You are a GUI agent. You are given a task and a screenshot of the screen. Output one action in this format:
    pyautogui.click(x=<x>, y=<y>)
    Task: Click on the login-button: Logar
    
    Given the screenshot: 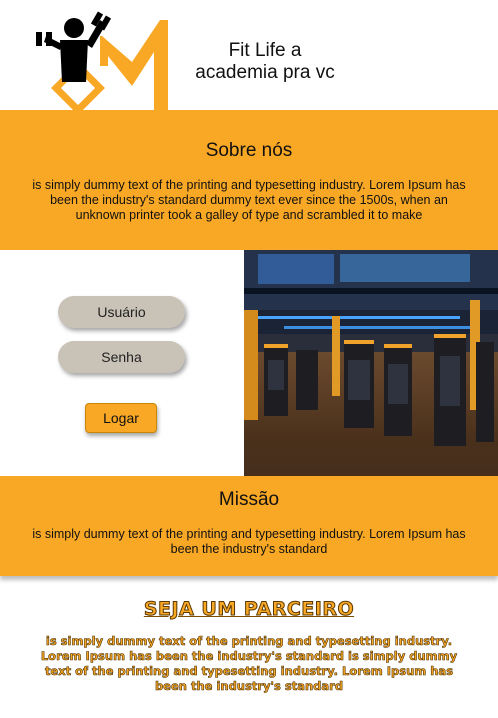 What is the action you would take?
    pyautogui.click(x=121, y=418)
    